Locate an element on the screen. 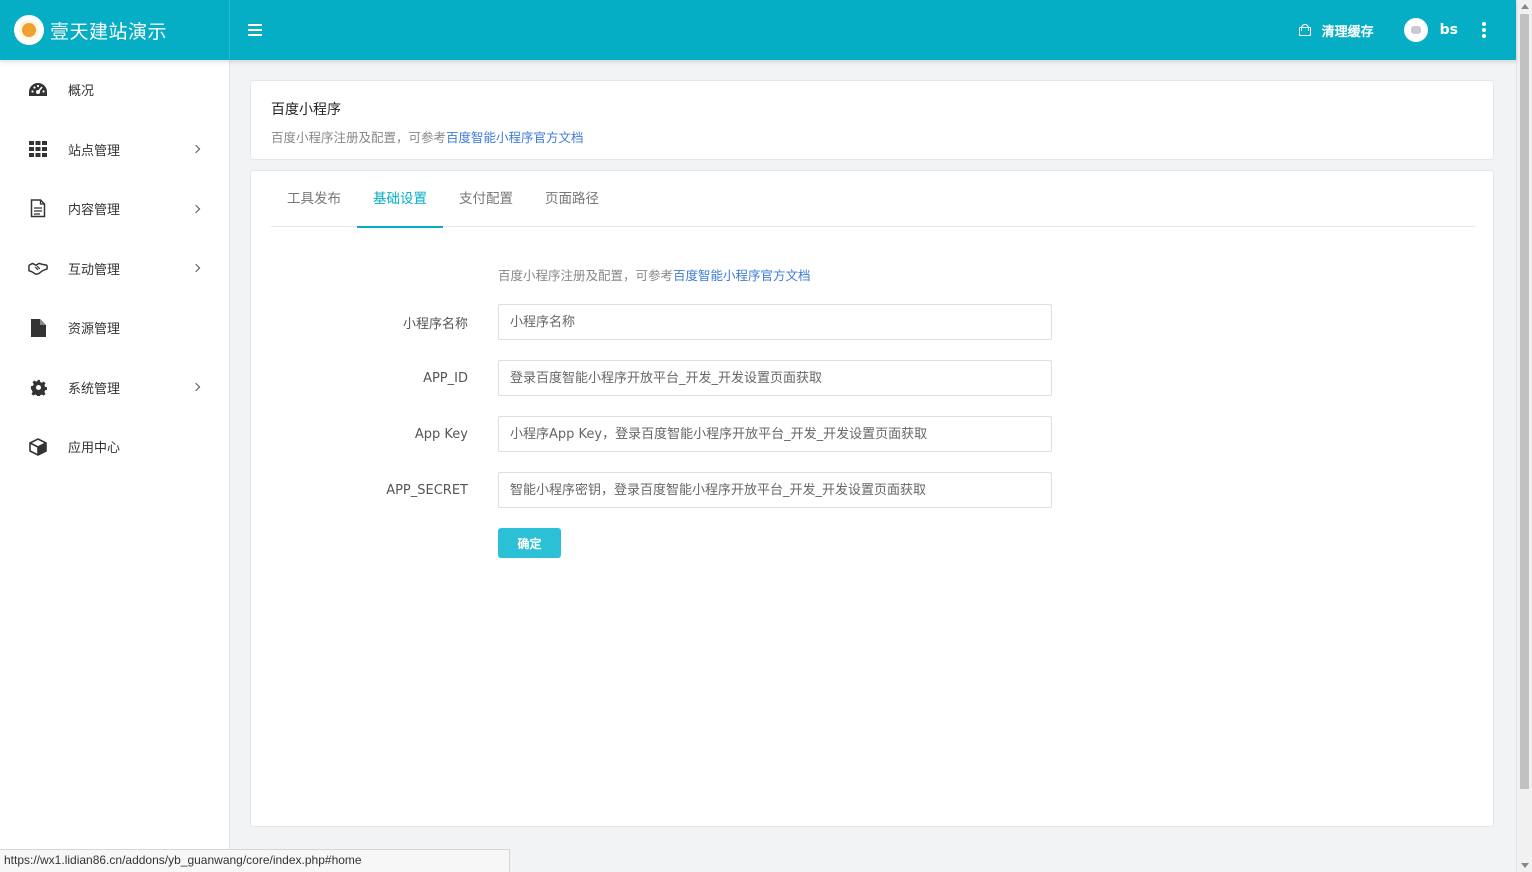  tab-bar: 工具发布 基础设置 支付配置 页面路径 is located at coordinates (873, 199).